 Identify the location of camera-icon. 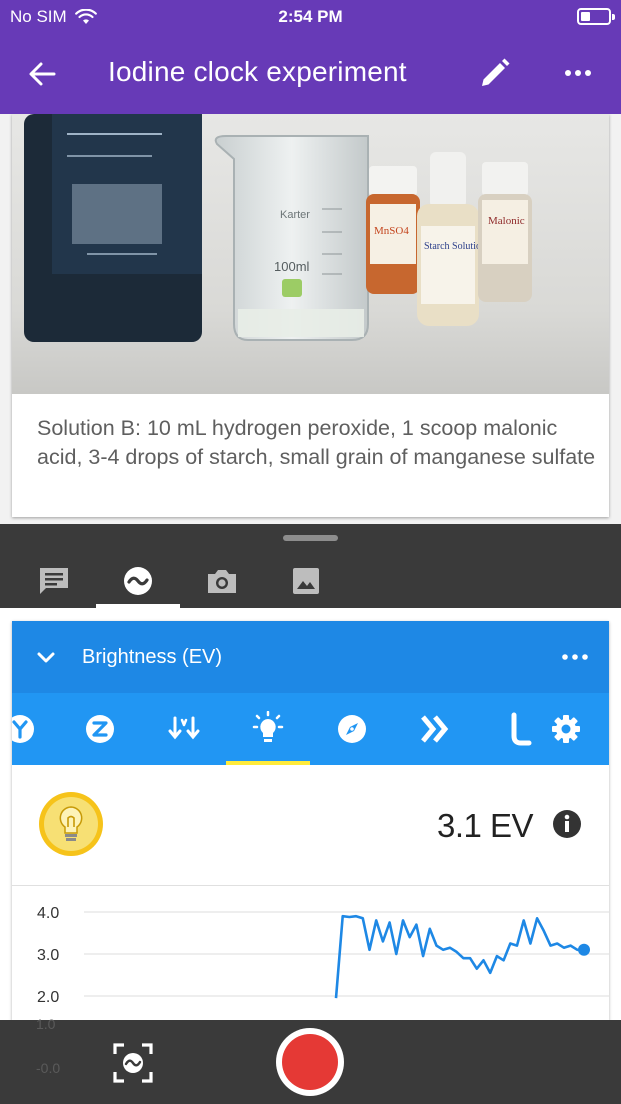
(222, 581).